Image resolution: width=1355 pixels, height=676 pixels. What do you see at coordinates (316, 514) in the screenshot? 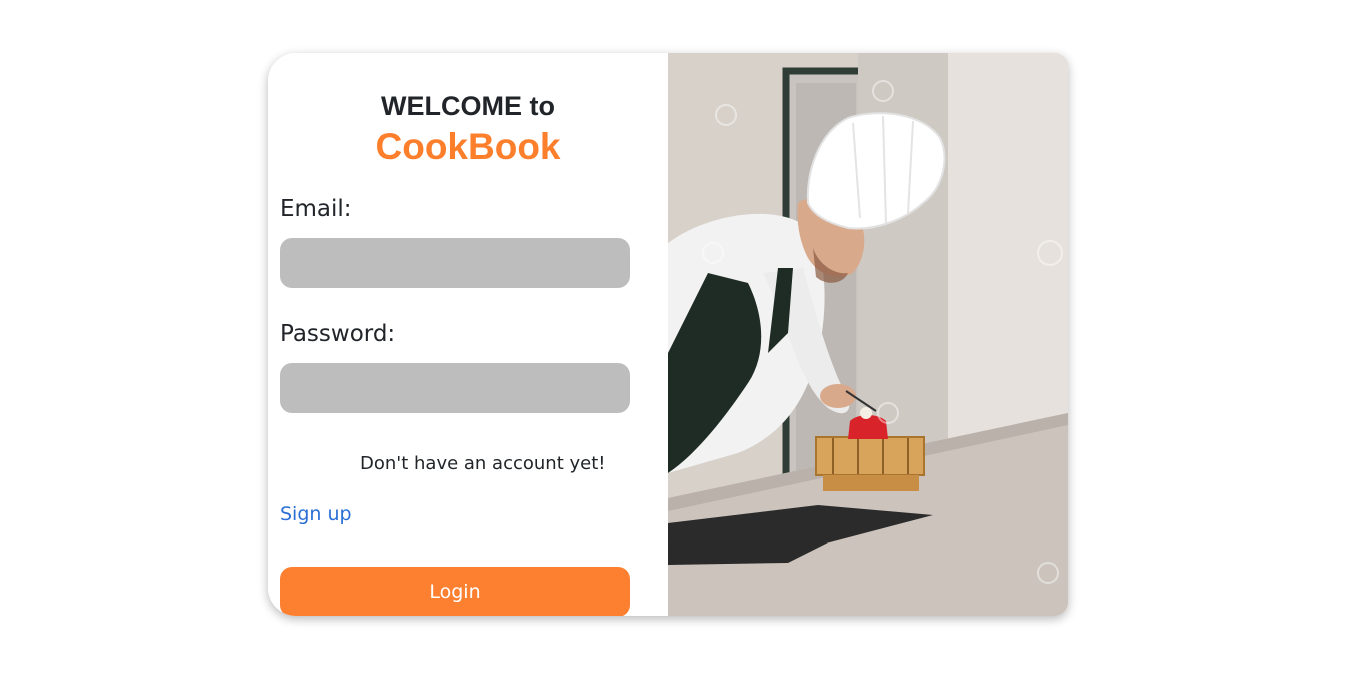
I see `signup-link: Sign up` at bounding box center [316, 514].